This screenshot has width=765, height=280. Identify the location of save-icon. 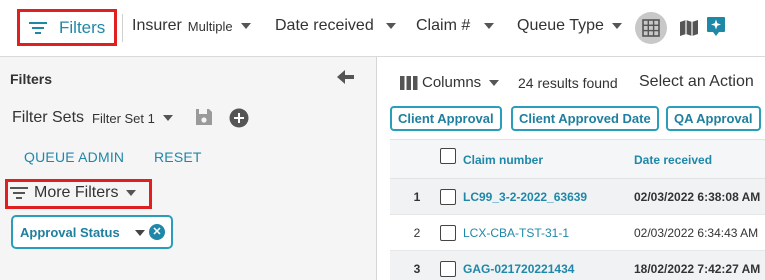
(204, 117).